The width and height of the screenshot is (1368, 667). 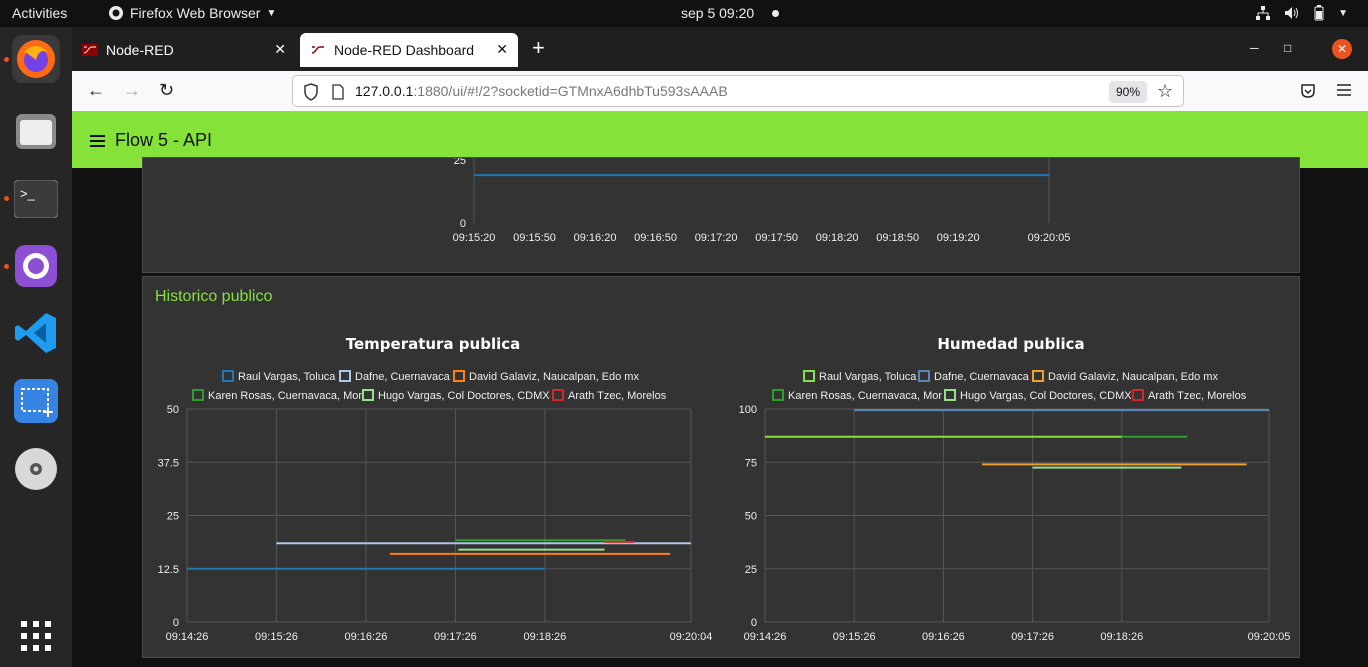 I want to click on caret-down-icon: ▼, so click(x=271, y=13).